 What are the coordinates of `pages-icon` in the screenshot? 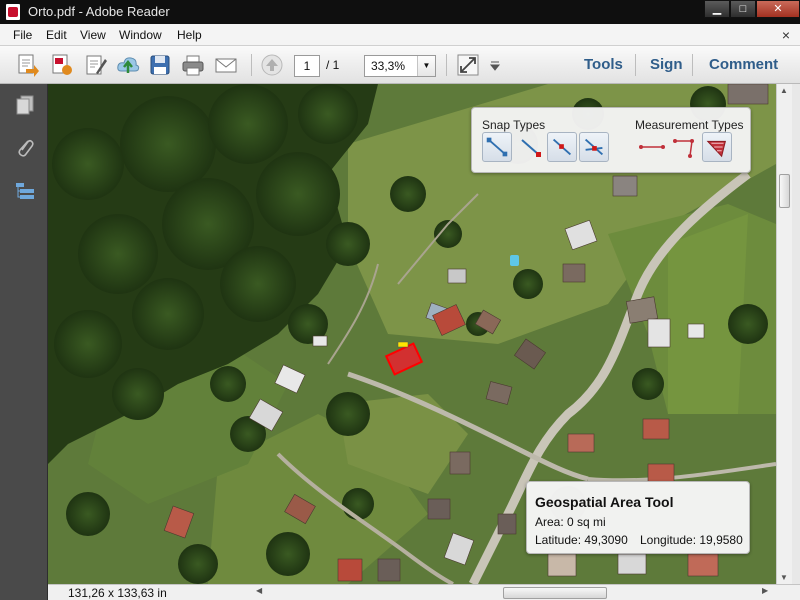 It's located at (25, 105).